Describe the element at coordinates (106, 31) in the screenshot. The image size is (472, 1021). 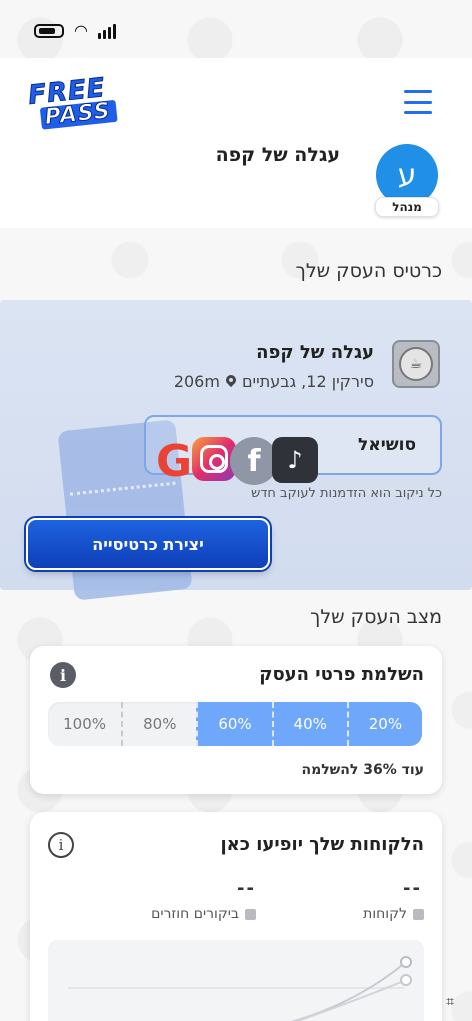
I see `signal-icon` at that location.